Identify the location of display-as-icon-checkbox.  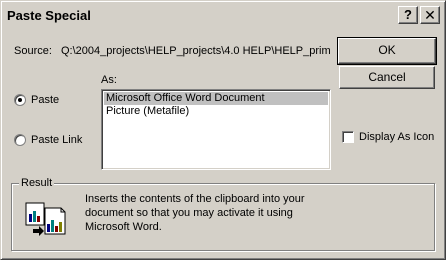
(348, 137).